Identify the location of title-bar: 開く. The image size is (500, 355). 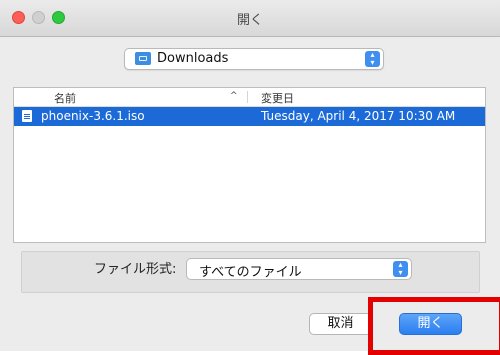
(250, 18).